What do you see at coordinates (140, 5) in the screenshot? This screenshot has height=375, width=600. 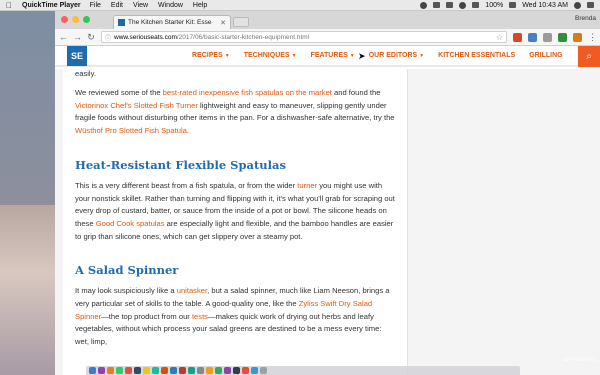 I see `menu-view: View` at bounding box center [140, 5].